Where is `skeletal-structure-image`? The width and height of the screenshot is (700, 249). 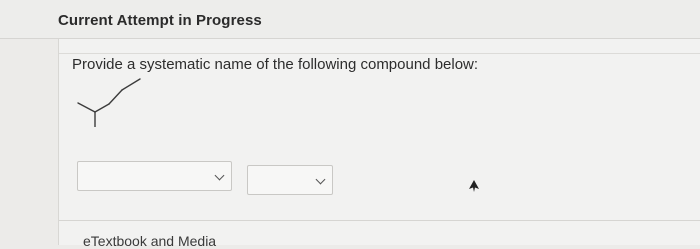 skeletal-structure-image is located at coordinates (109, 102).